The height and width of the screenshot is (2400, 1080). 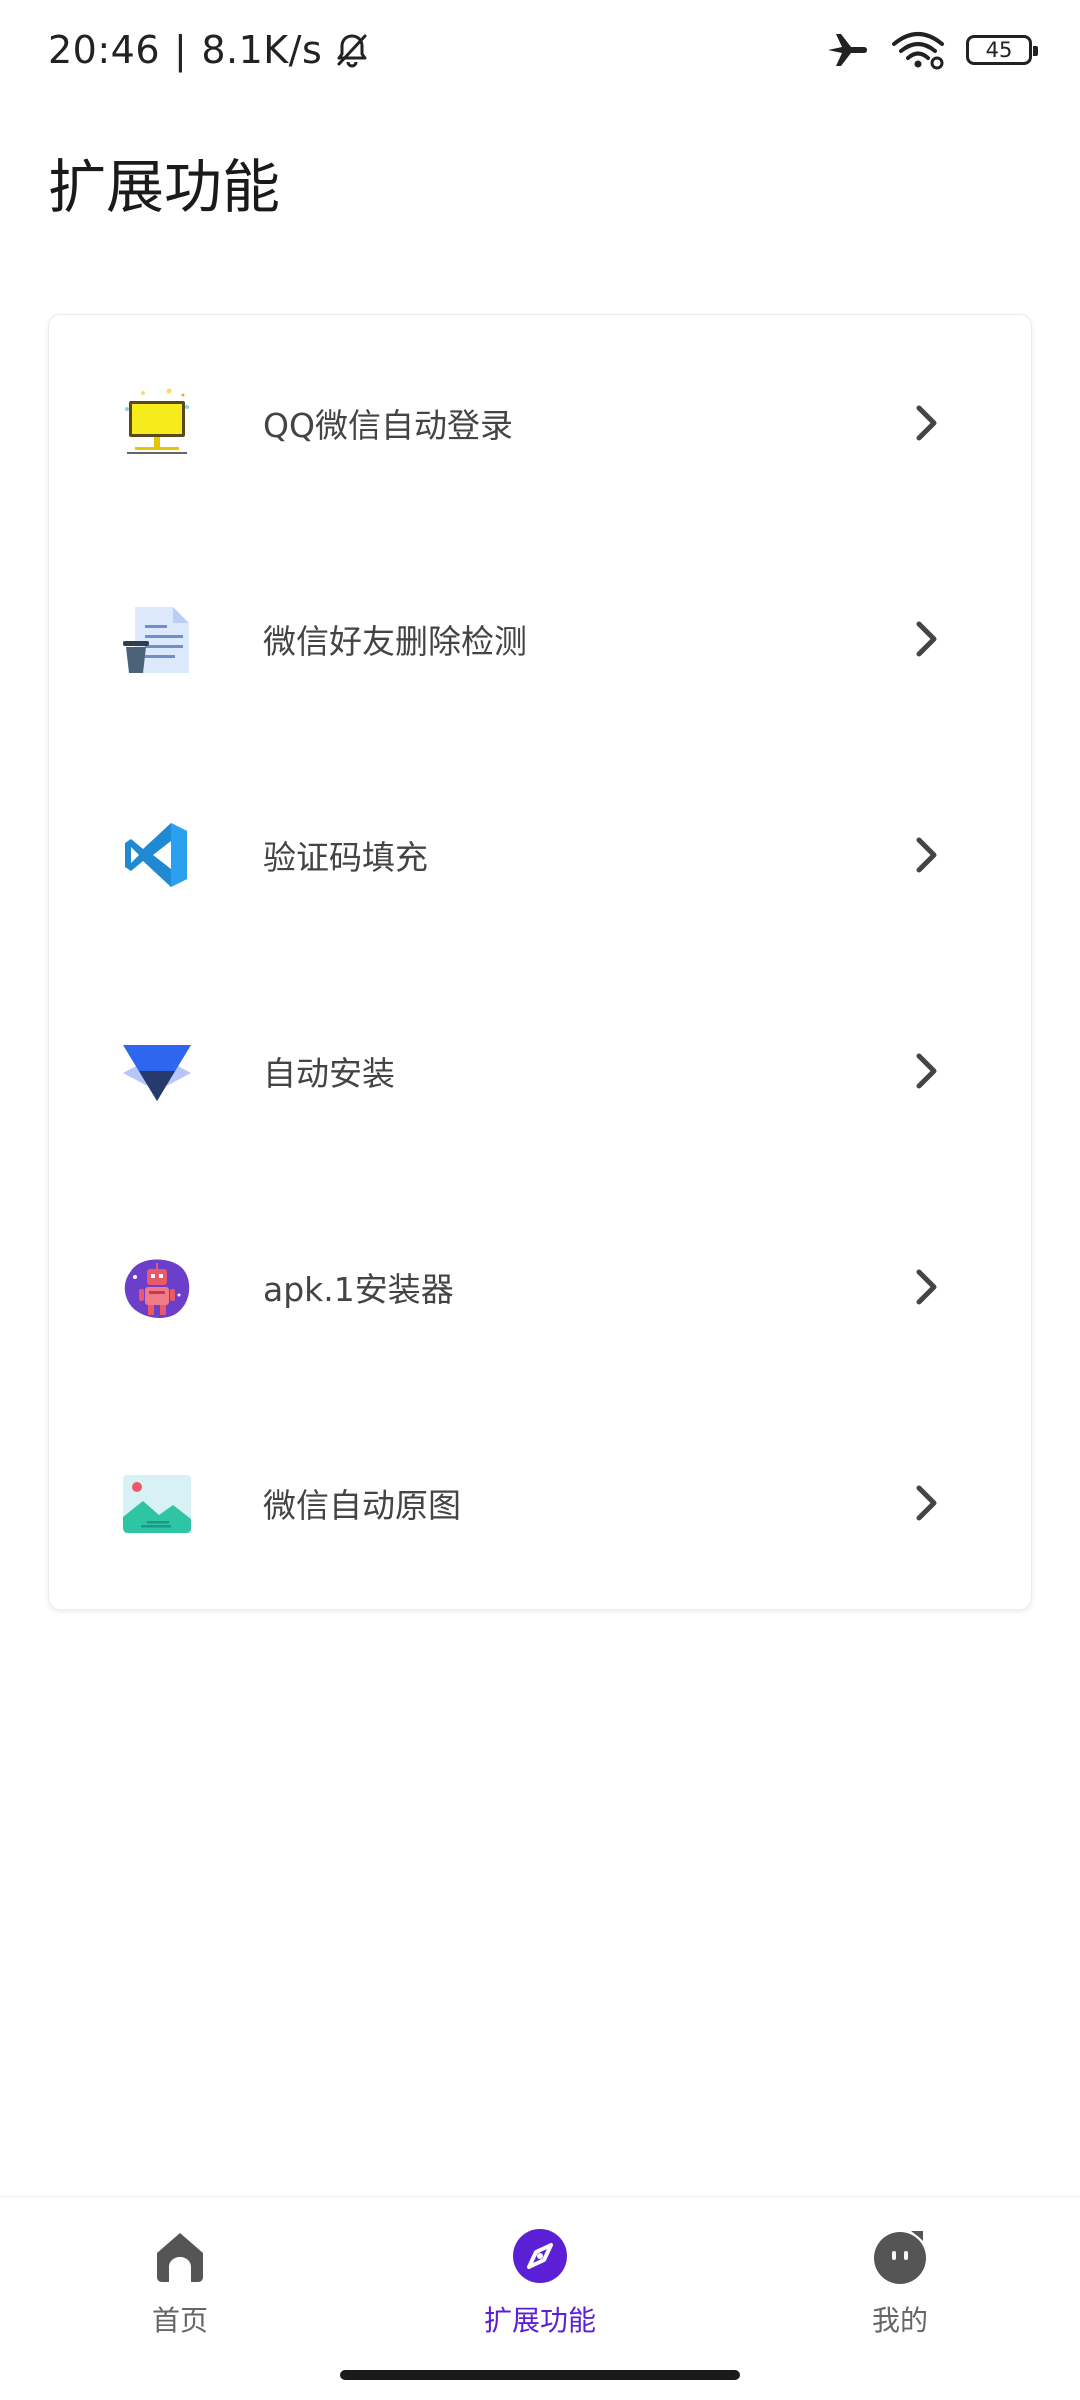 I want to click on status-right: 45, so click(x=932, y=50).